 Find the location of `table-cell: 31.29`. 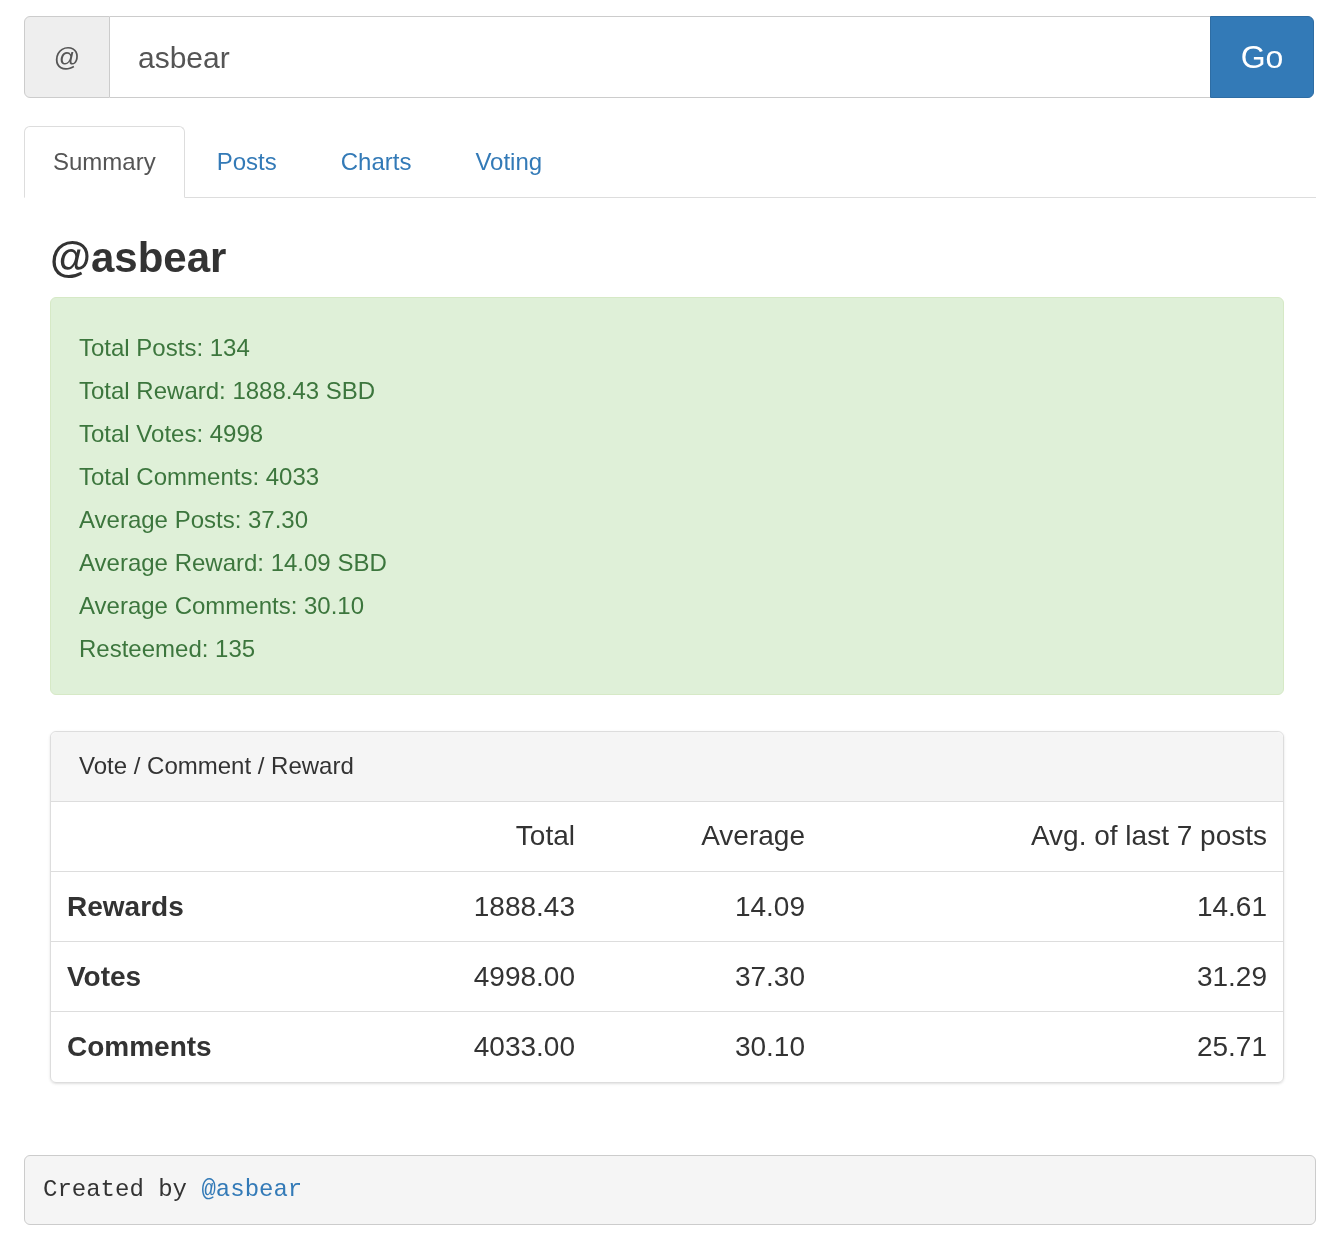

table-cell: 31.29 is located at coordinates (1052, 976).